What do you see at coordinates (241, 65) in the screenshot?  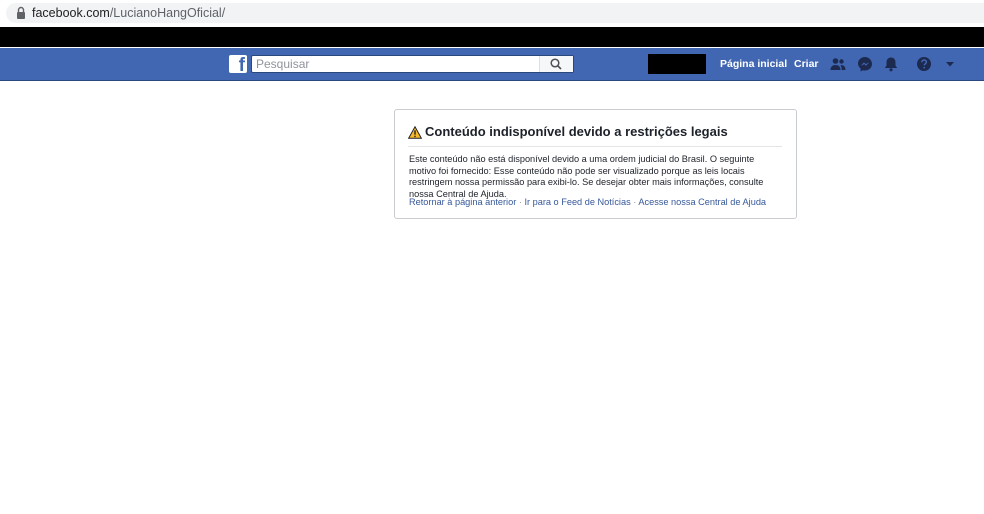 I see `facebook-logo-letter: f` at bounding box center [241, 65].